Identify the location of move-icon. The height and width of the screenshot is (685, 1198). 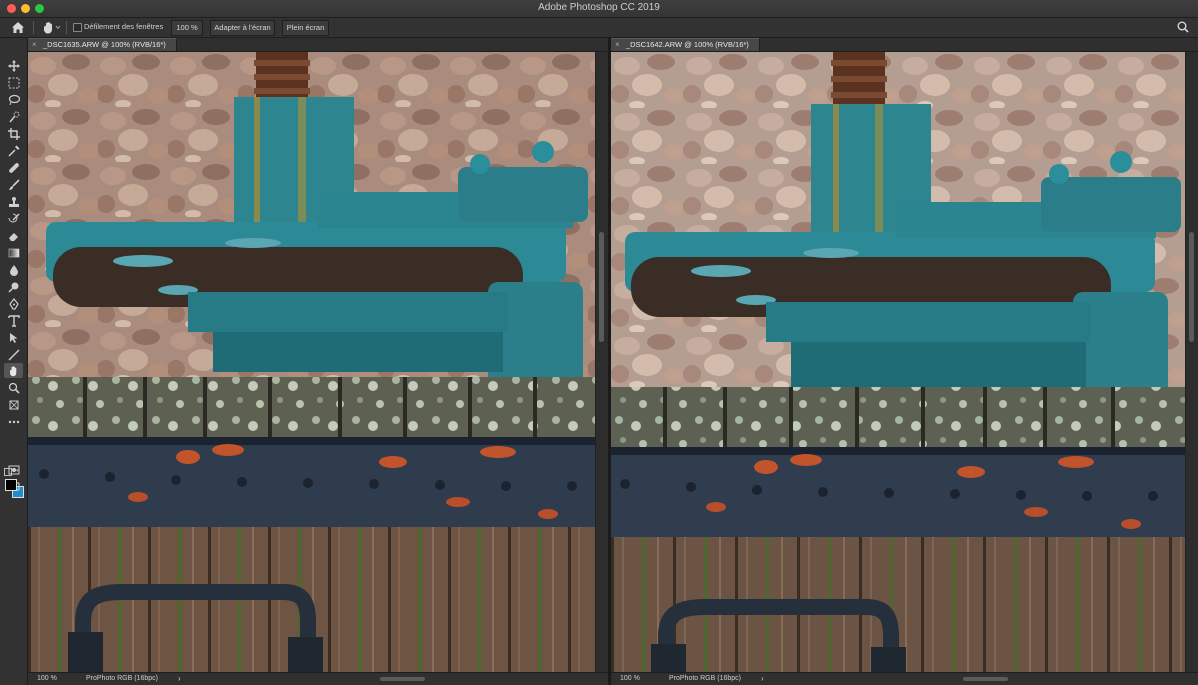
(13, 65).